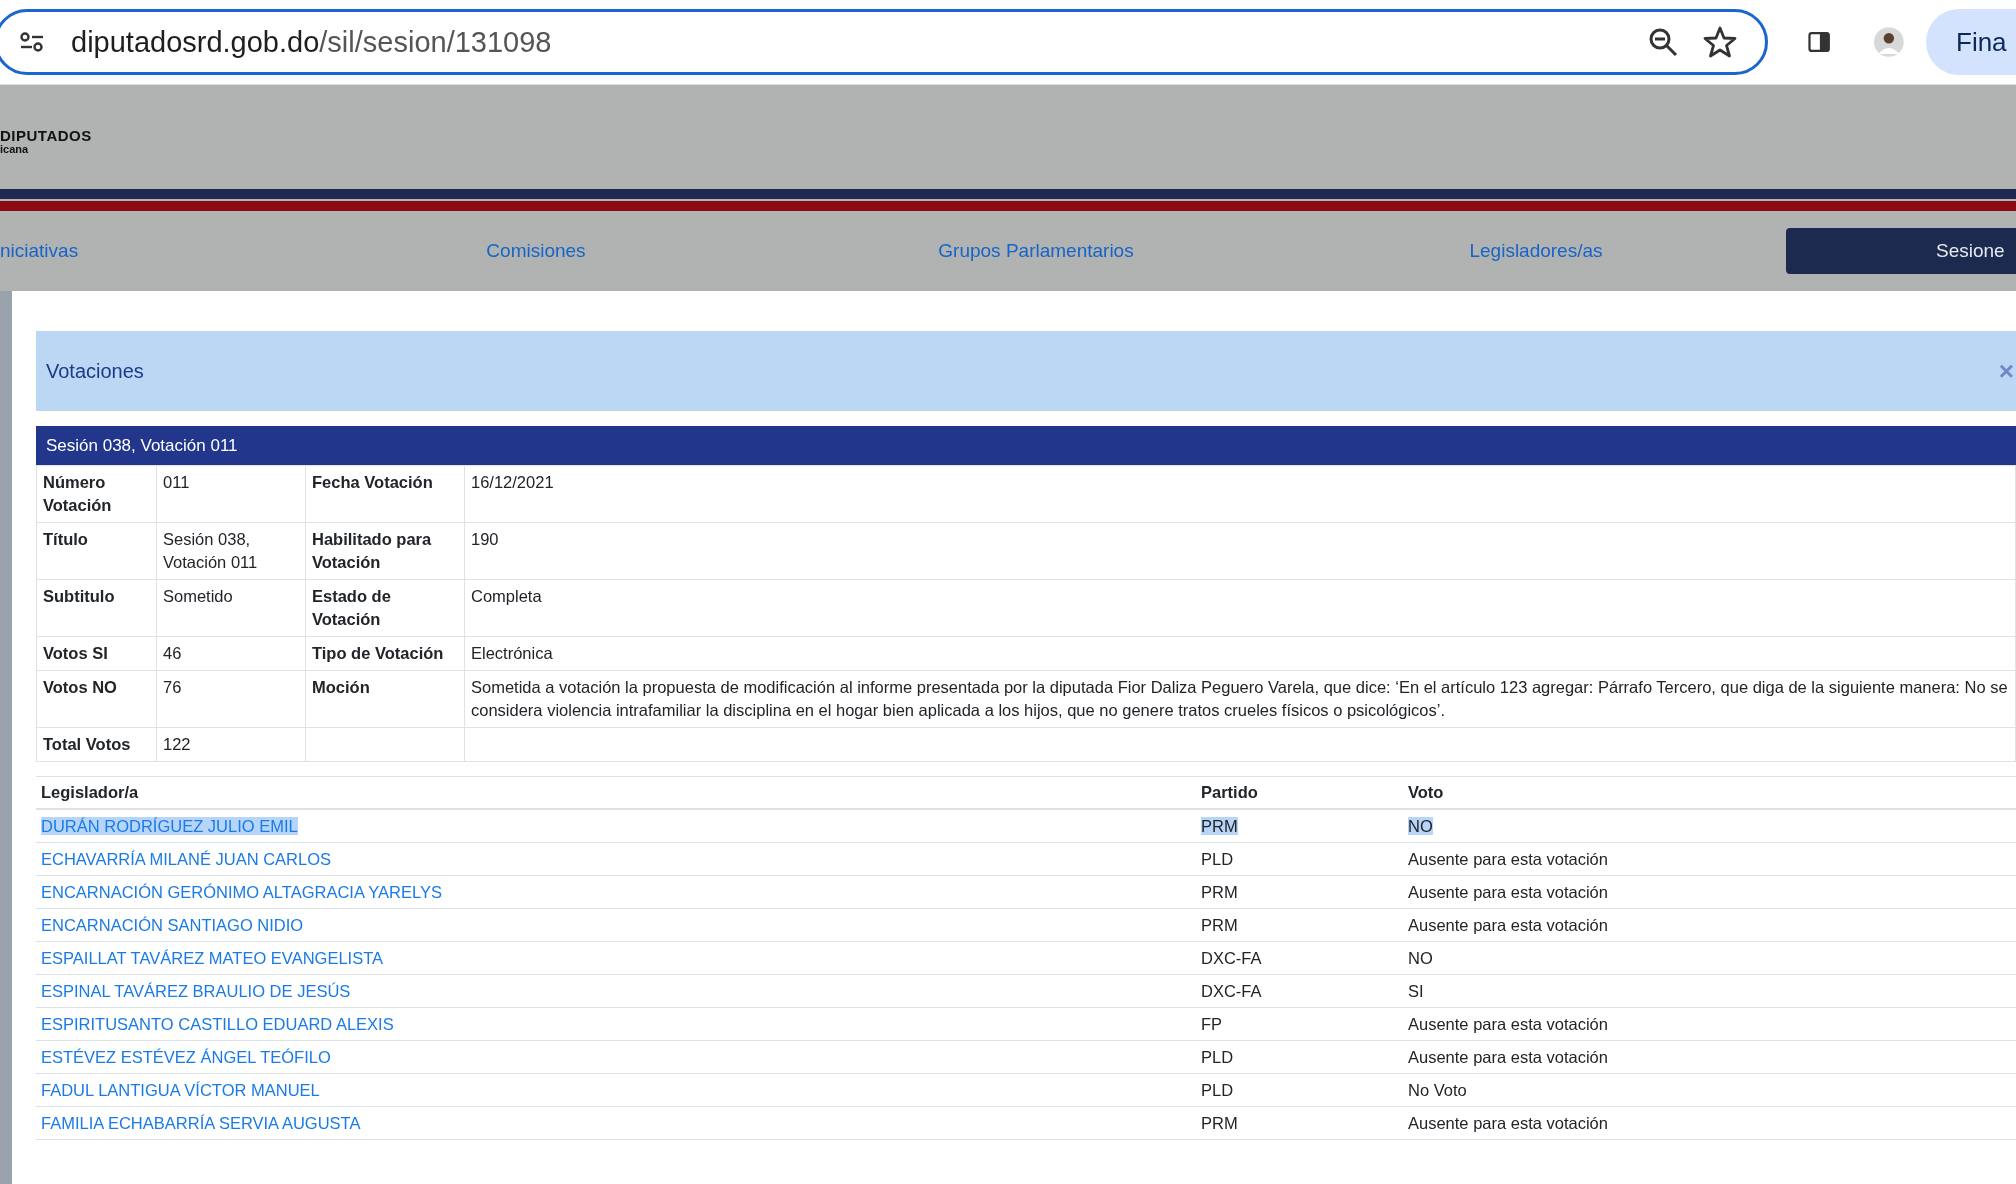 The height and width of the screenshot is (1184, 2016). What do you see at coordinates (241, 892) in the screenshot?
I see `legislator-link: ENCARNACIÓN GERÓNIMO ALTAGRACIA YARELYS` at bounding box center [241, 892].